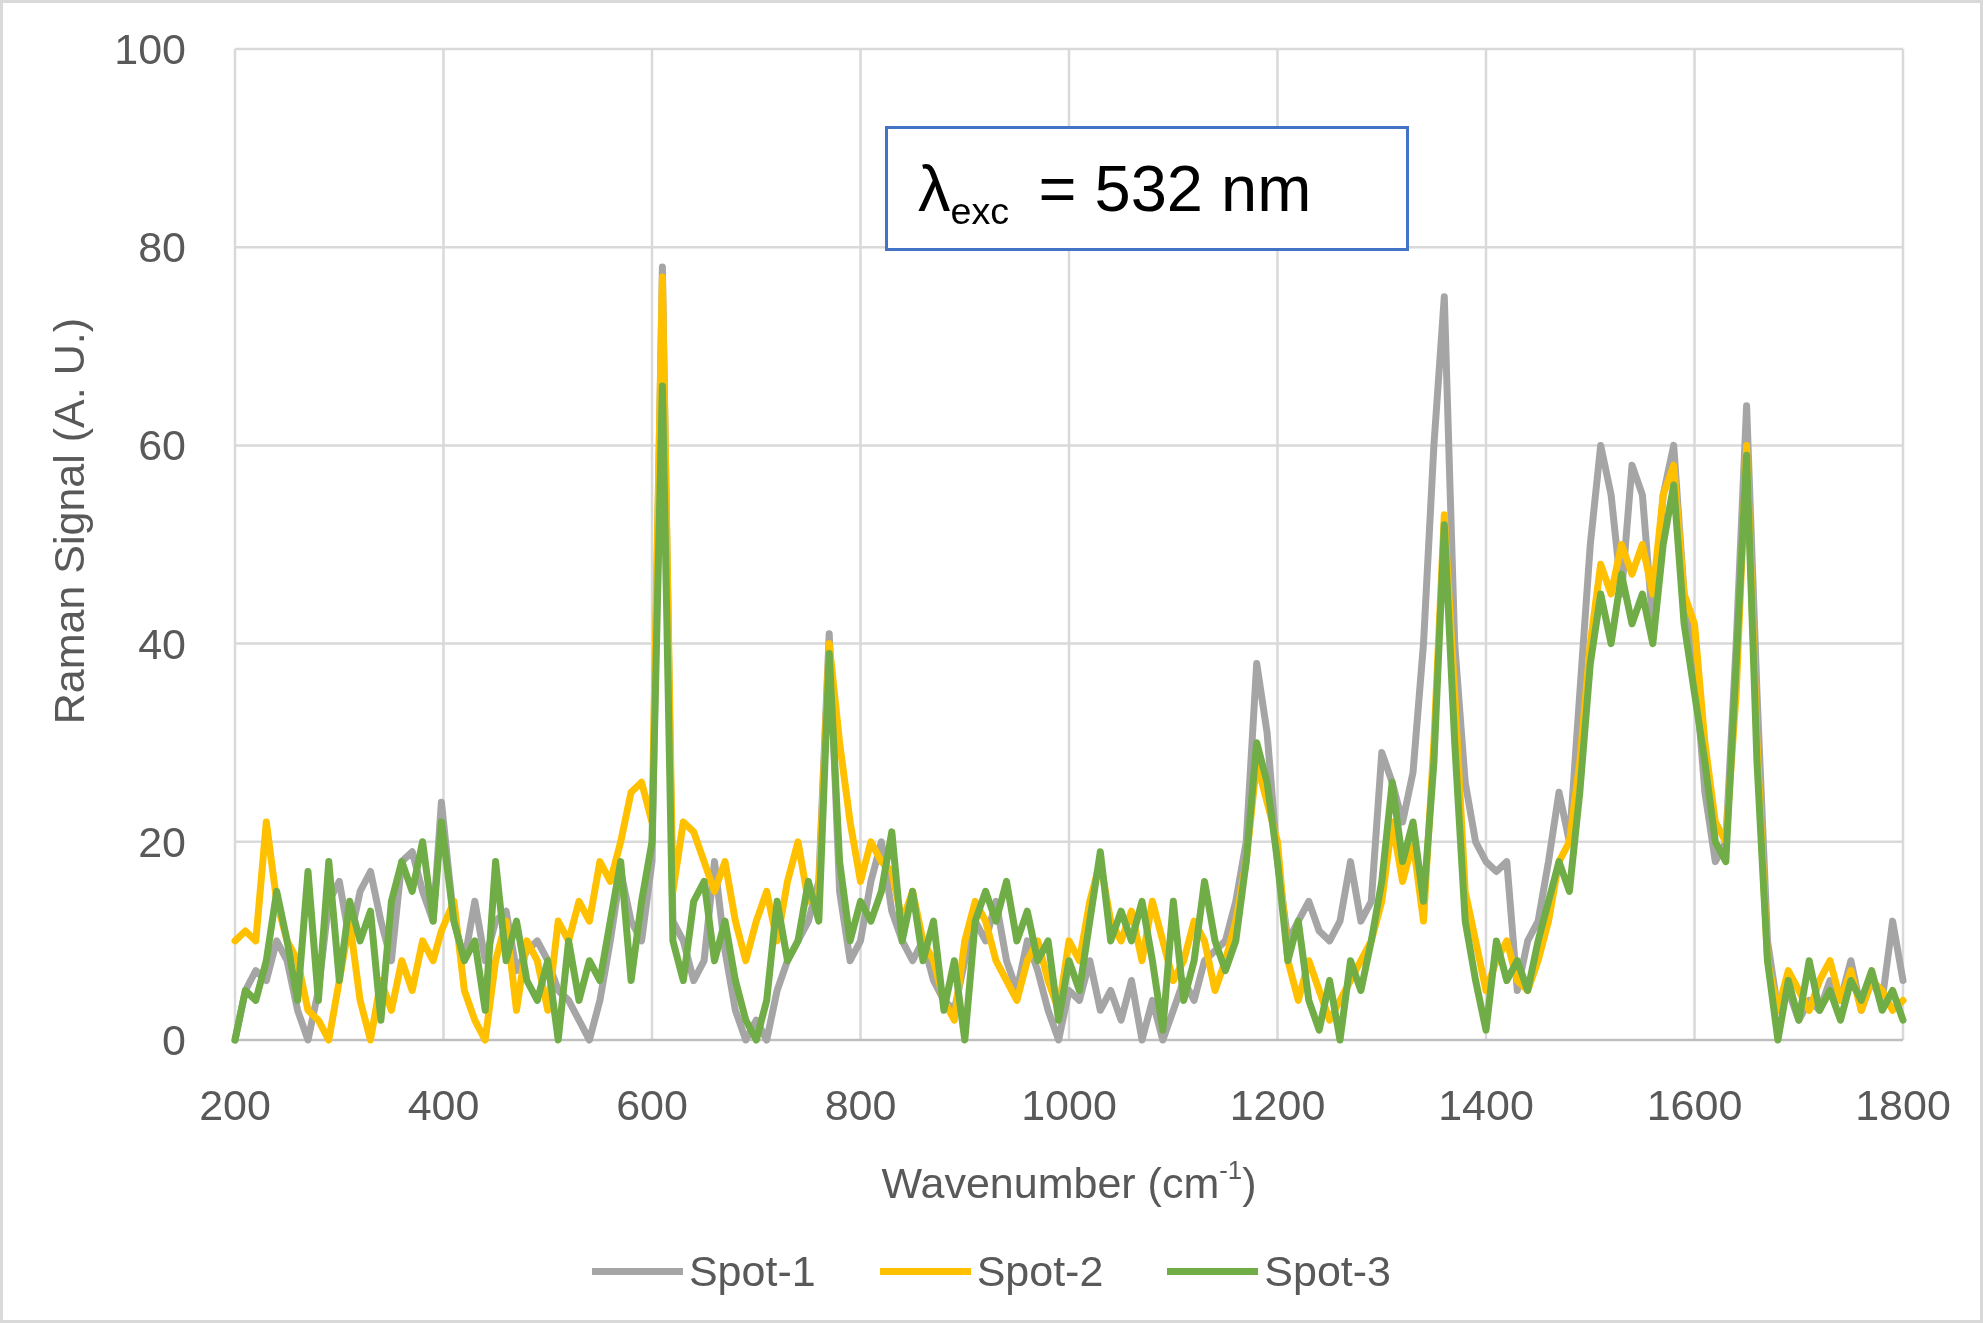 Image resolution: width=1983 pixels, height=1323 pixels. I want to click on x-tick-label: 400, so click(443, 1105).